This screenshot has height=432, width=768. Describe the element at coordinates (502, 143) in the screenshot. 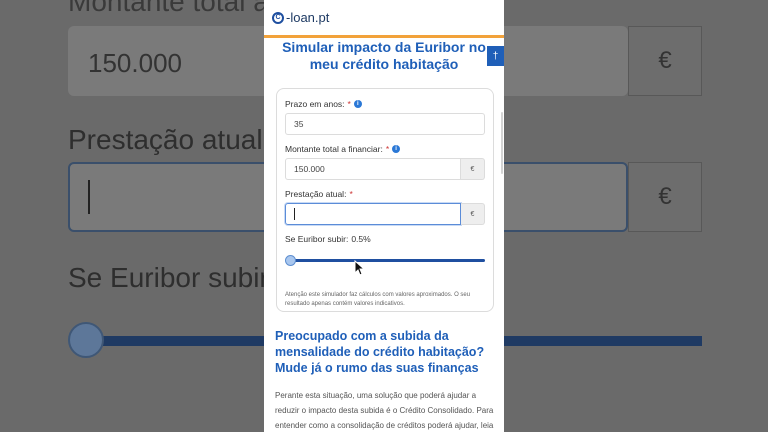

I see `scrollbar-thumb` at that location.